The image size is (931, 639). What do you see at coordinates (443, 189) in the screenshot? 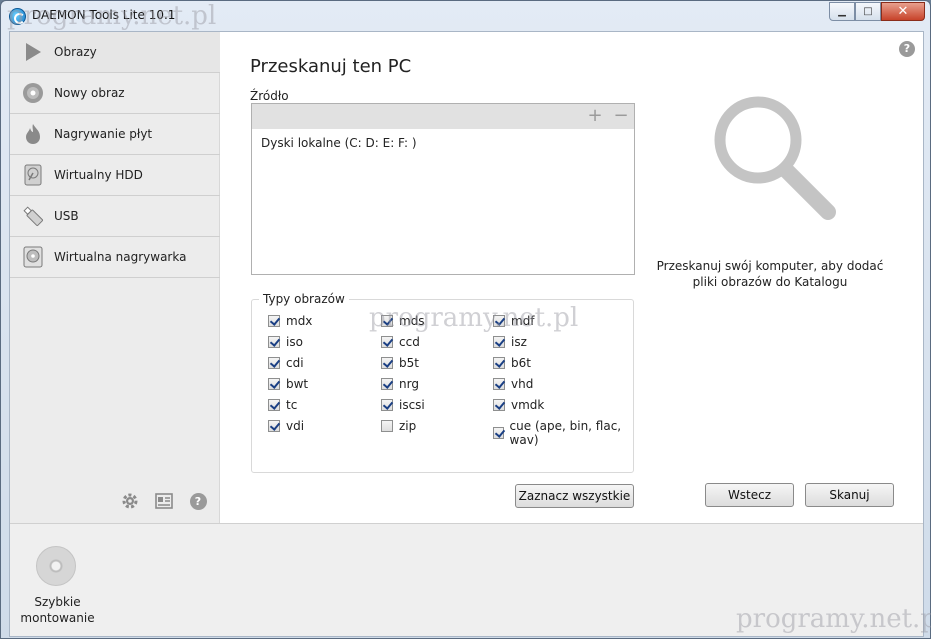
I see `source-list: + − Dyski lokalne (C: D: E: F: )` at bounding box center [443, 189].